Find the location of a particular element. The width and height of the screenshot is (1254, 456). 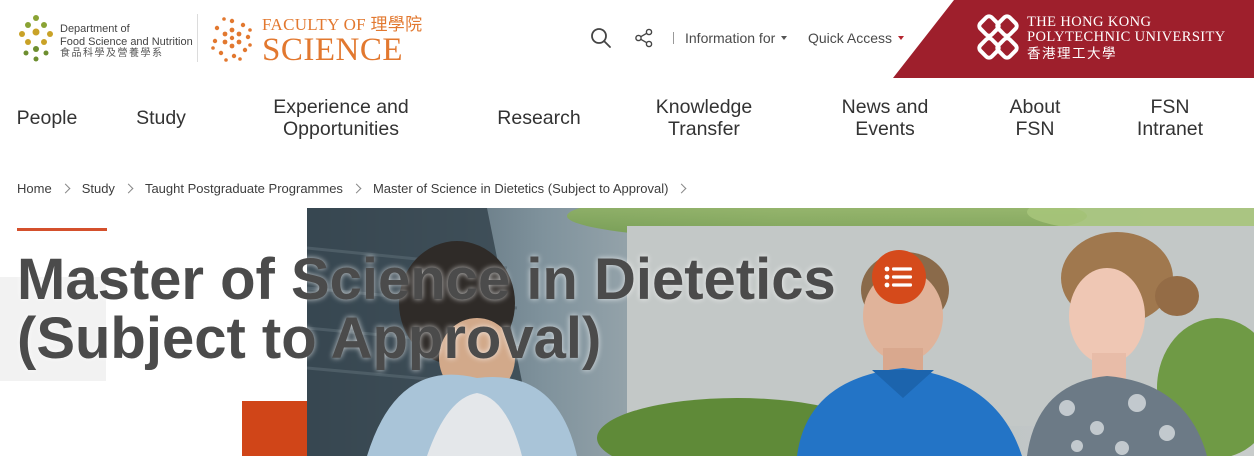

decorative-orange-block is located at coordinates (274, 428).